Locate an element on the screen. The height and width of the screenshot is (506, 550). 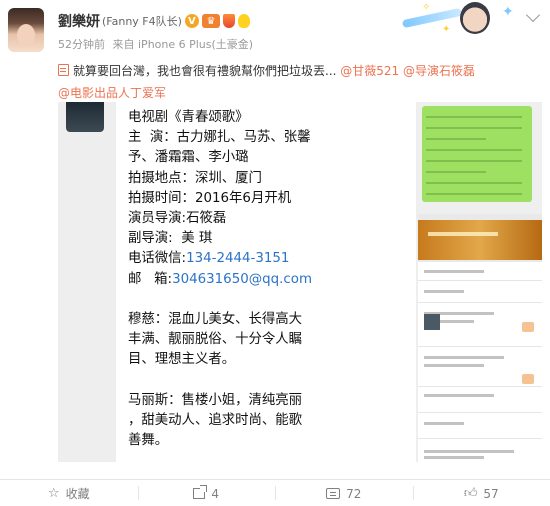
chat-line: 目、理想主义者。 is located at coordinates (182, 360).